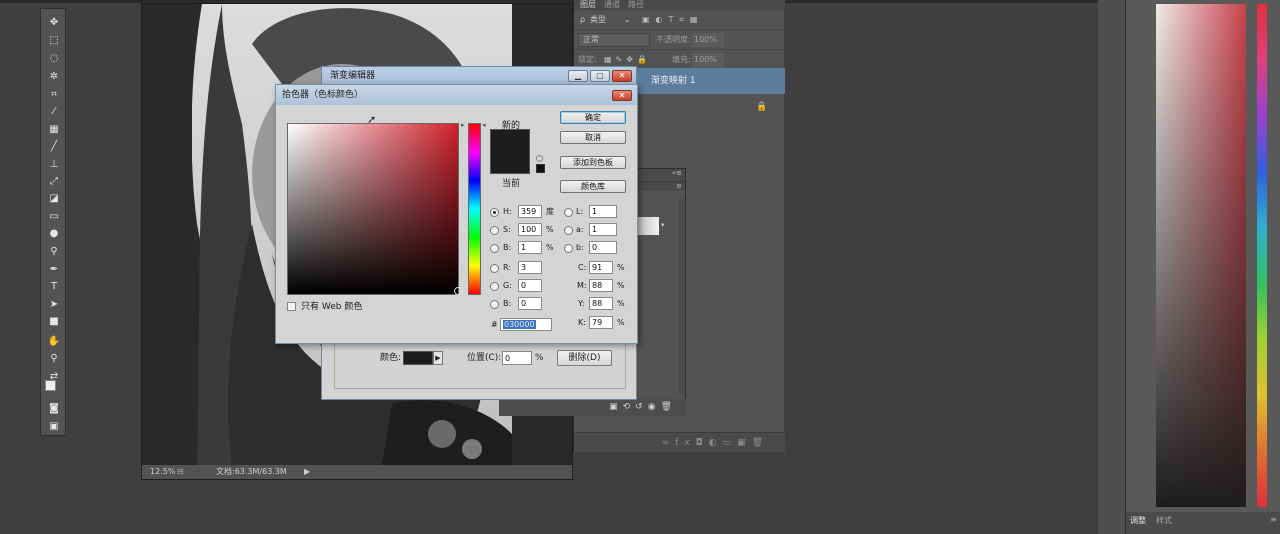  I want to click on pen-tool-icon: ✒, so click(54, 270).